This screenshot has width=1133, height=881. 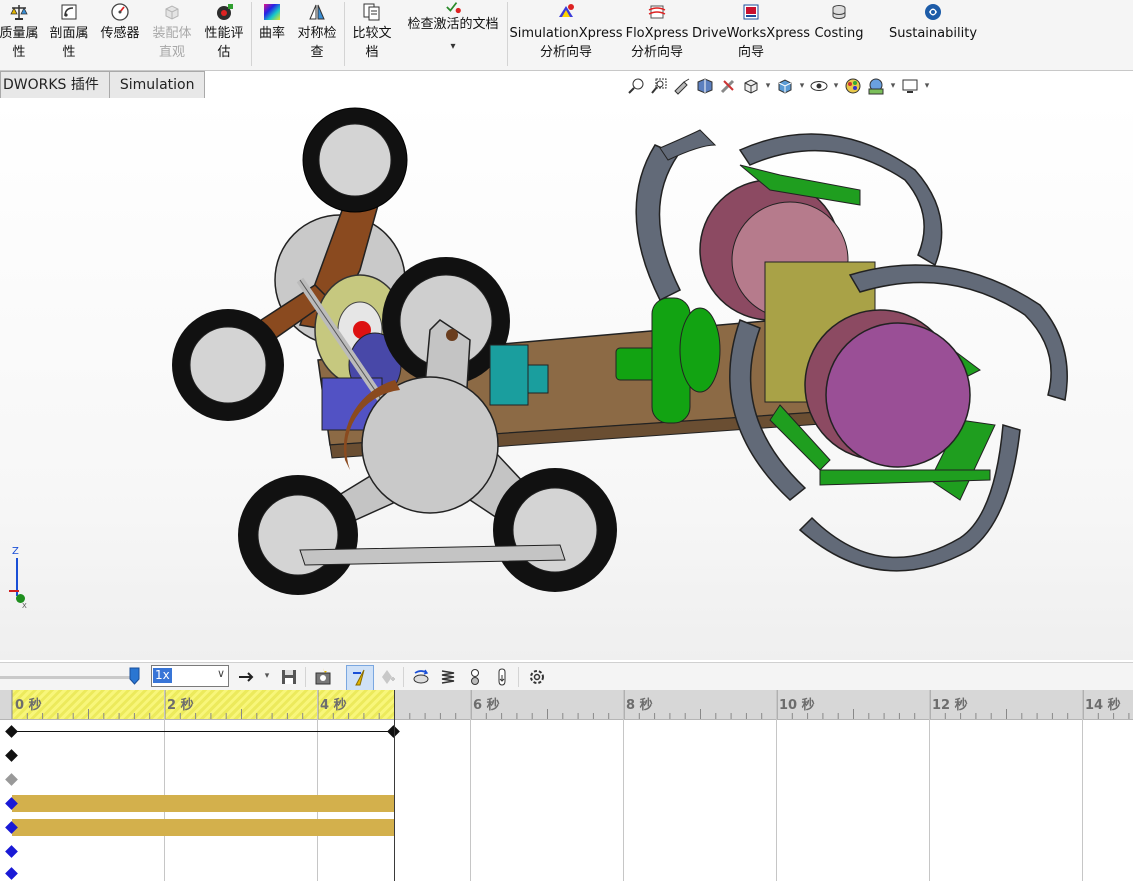 I want to click on view-orientation-icon, so click(x=751, y=86).